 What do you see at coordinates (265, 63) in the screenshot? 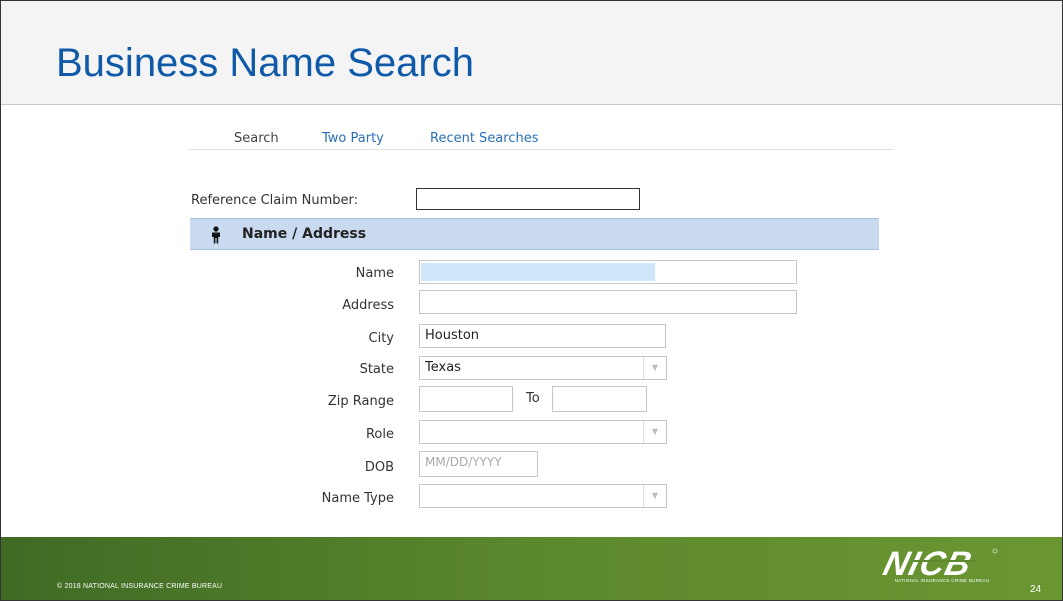
I see `page-title: Business Name Search` at bounding box center [265, 63].